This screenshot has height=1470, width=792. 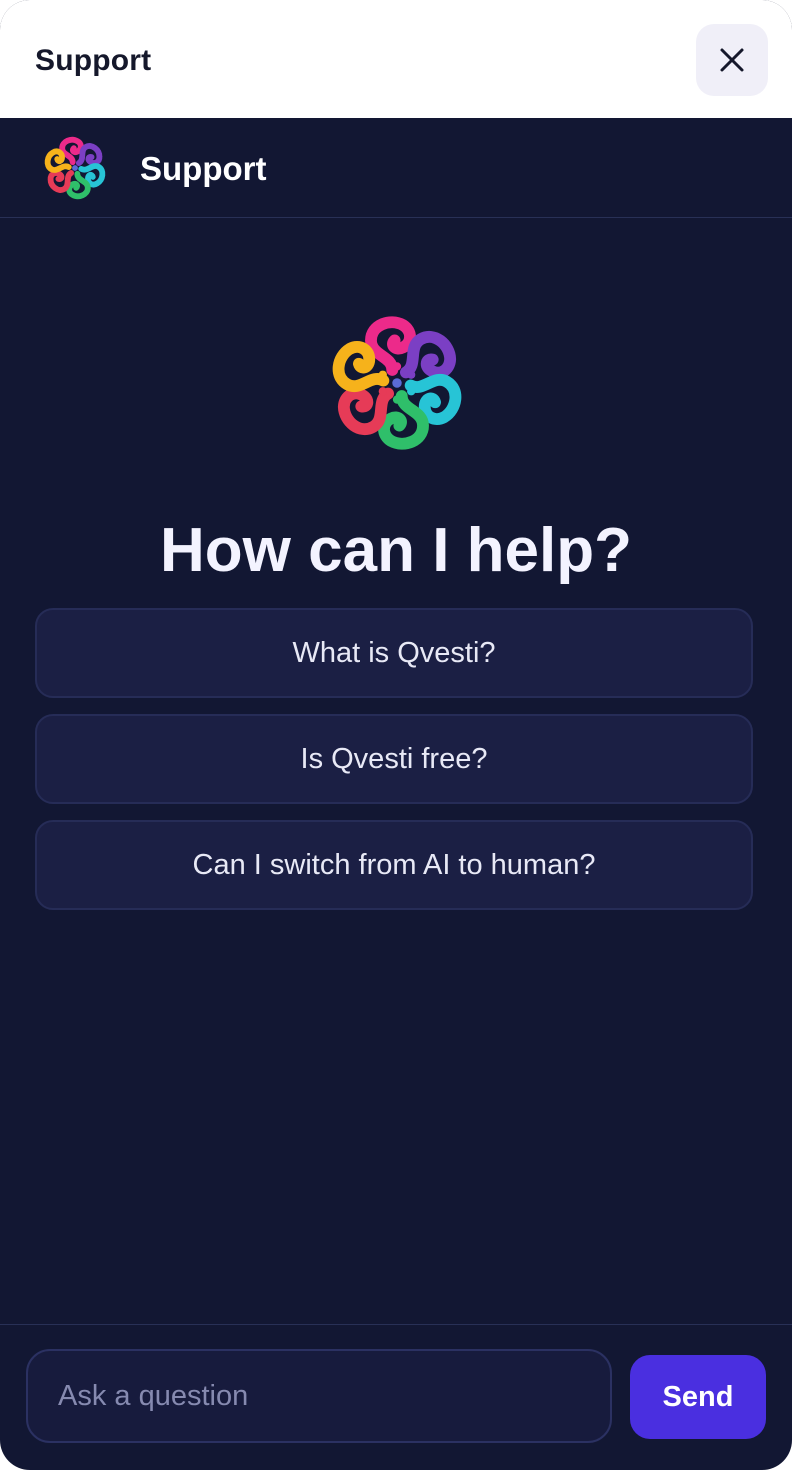 What do you see at coordinates (394, 759) in the screenshot?
I see `suggestion-is-qvesti-free: Is Qvesti free?` at bounding box center [394, 759].